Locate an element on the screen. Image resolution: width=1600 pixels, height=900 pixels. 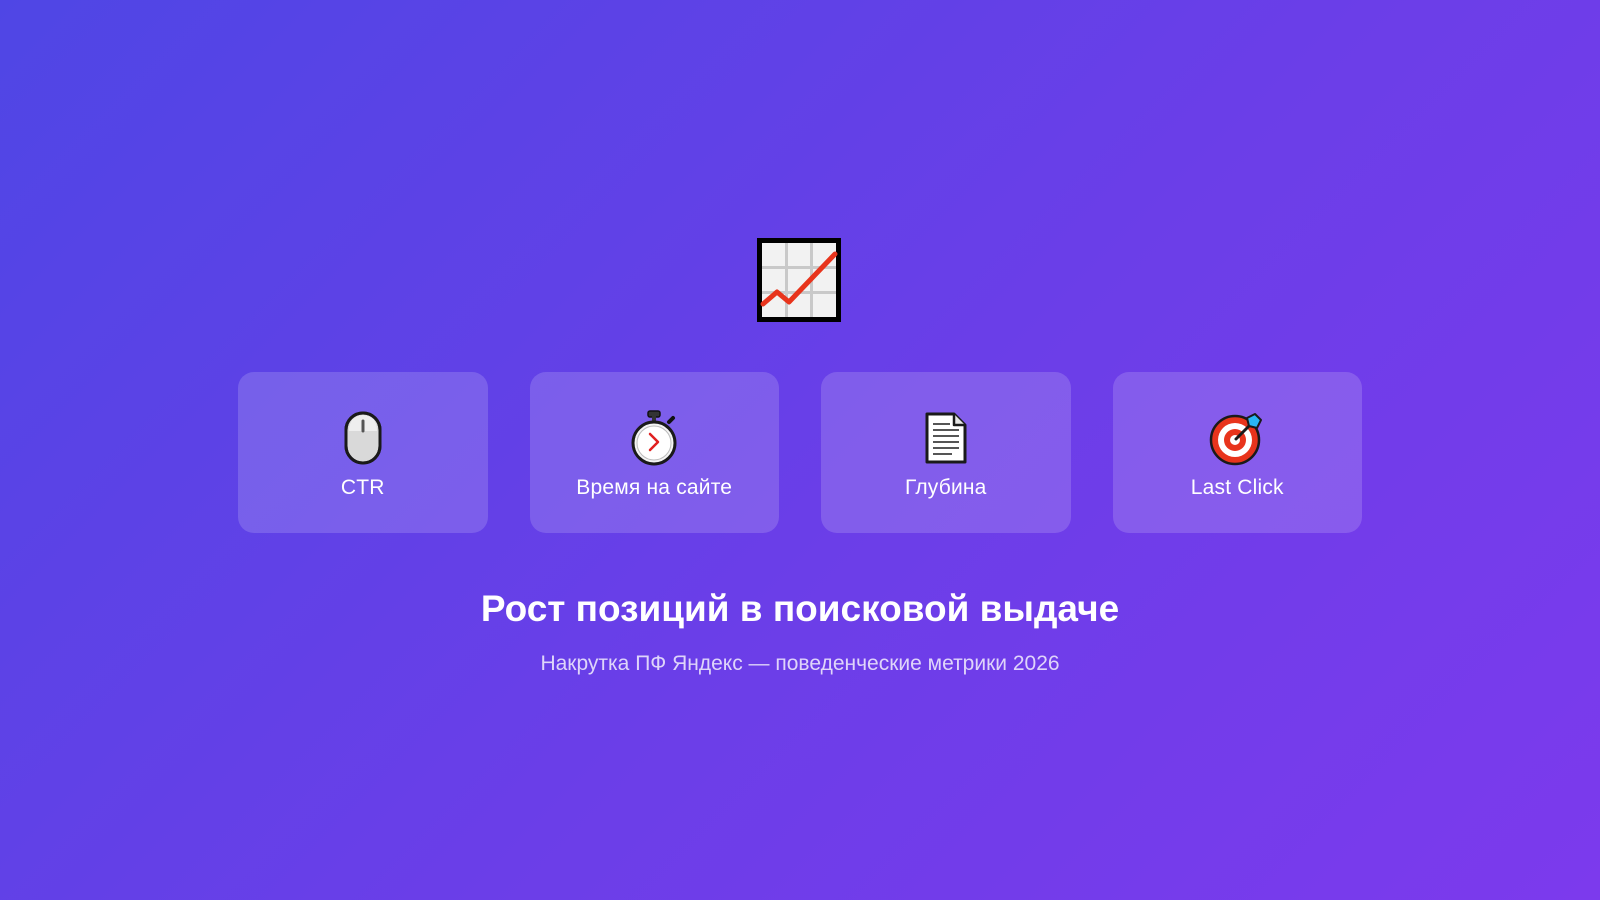
metric-card-ctr: CTR is located at coordinates (363, 452).